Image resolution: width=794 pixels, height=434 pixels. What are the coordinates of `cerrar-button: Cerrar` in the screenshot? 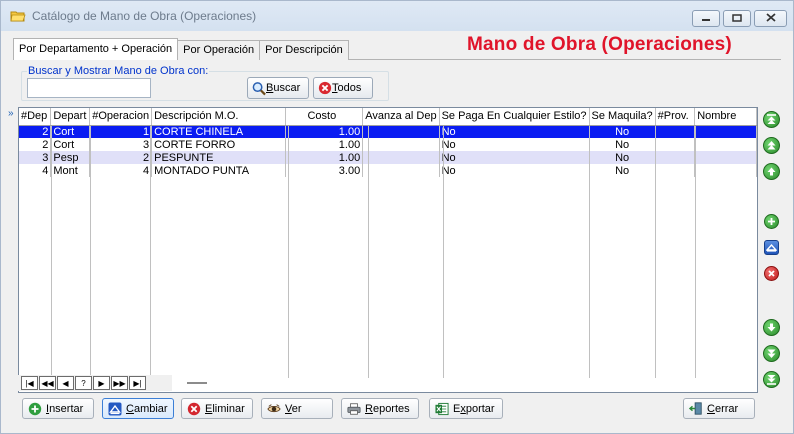 It's located at (719, 408).